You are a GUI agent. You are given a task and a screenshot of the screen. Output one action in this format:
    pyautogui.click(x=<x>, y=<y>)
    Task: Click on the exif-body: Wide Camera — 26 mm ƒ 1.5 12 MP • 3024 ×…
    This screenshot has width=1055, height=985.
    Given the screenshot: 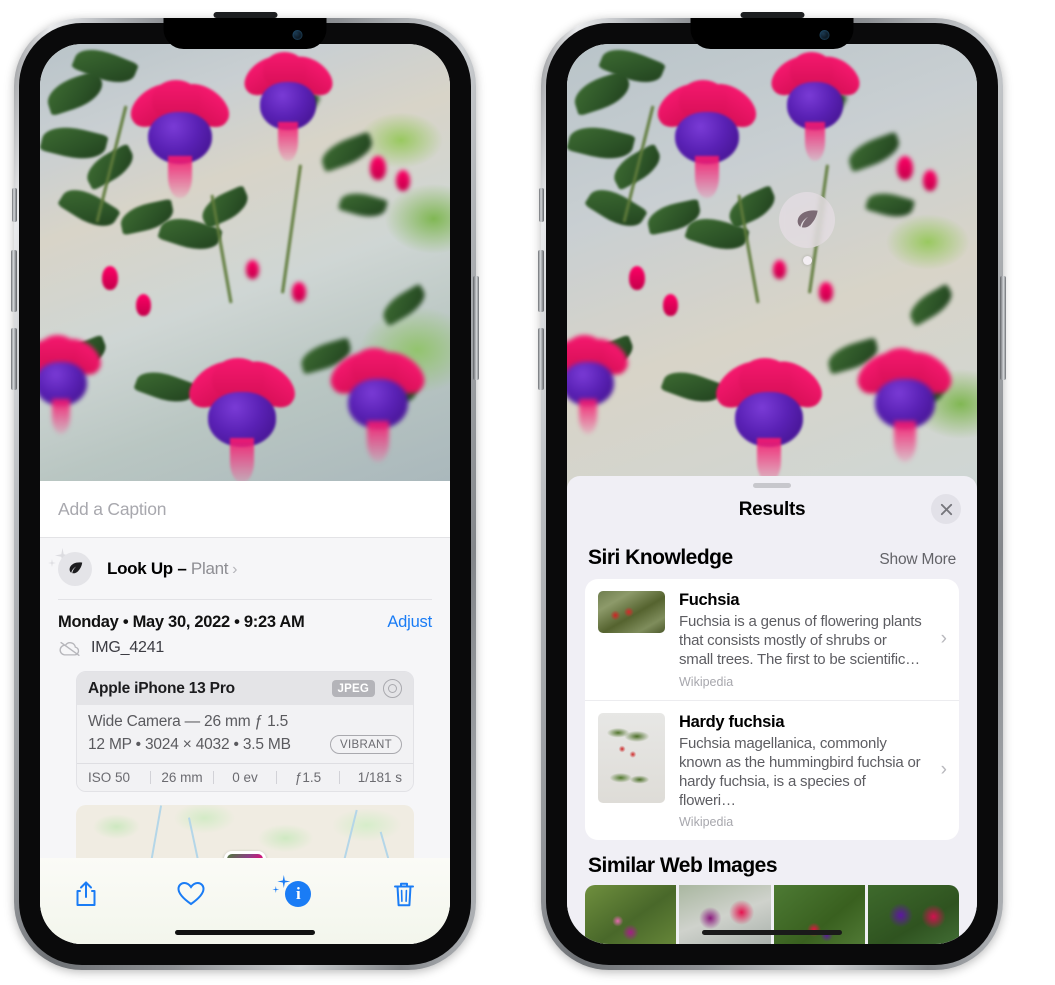 What is the action you would take?
    pyautogui.click(x=245, y=734)
    